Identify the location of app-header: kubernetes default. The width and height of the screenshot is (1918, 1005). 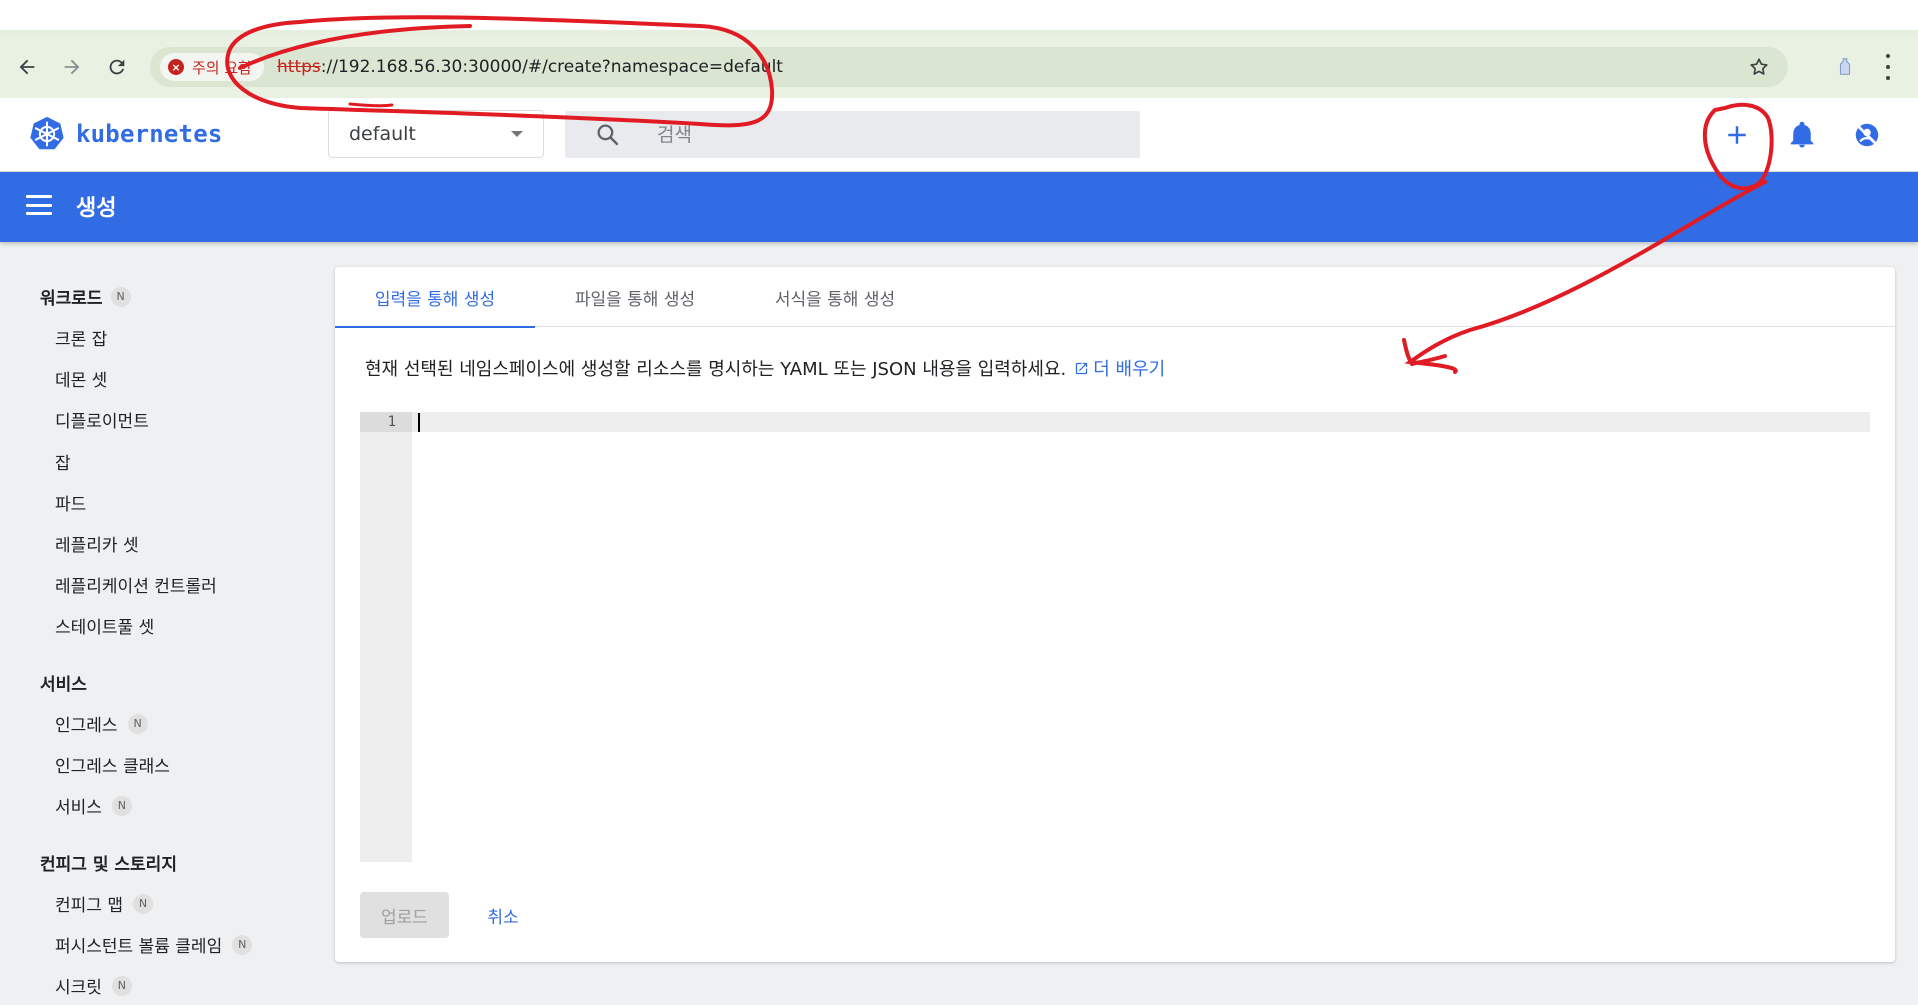
(959, 135).